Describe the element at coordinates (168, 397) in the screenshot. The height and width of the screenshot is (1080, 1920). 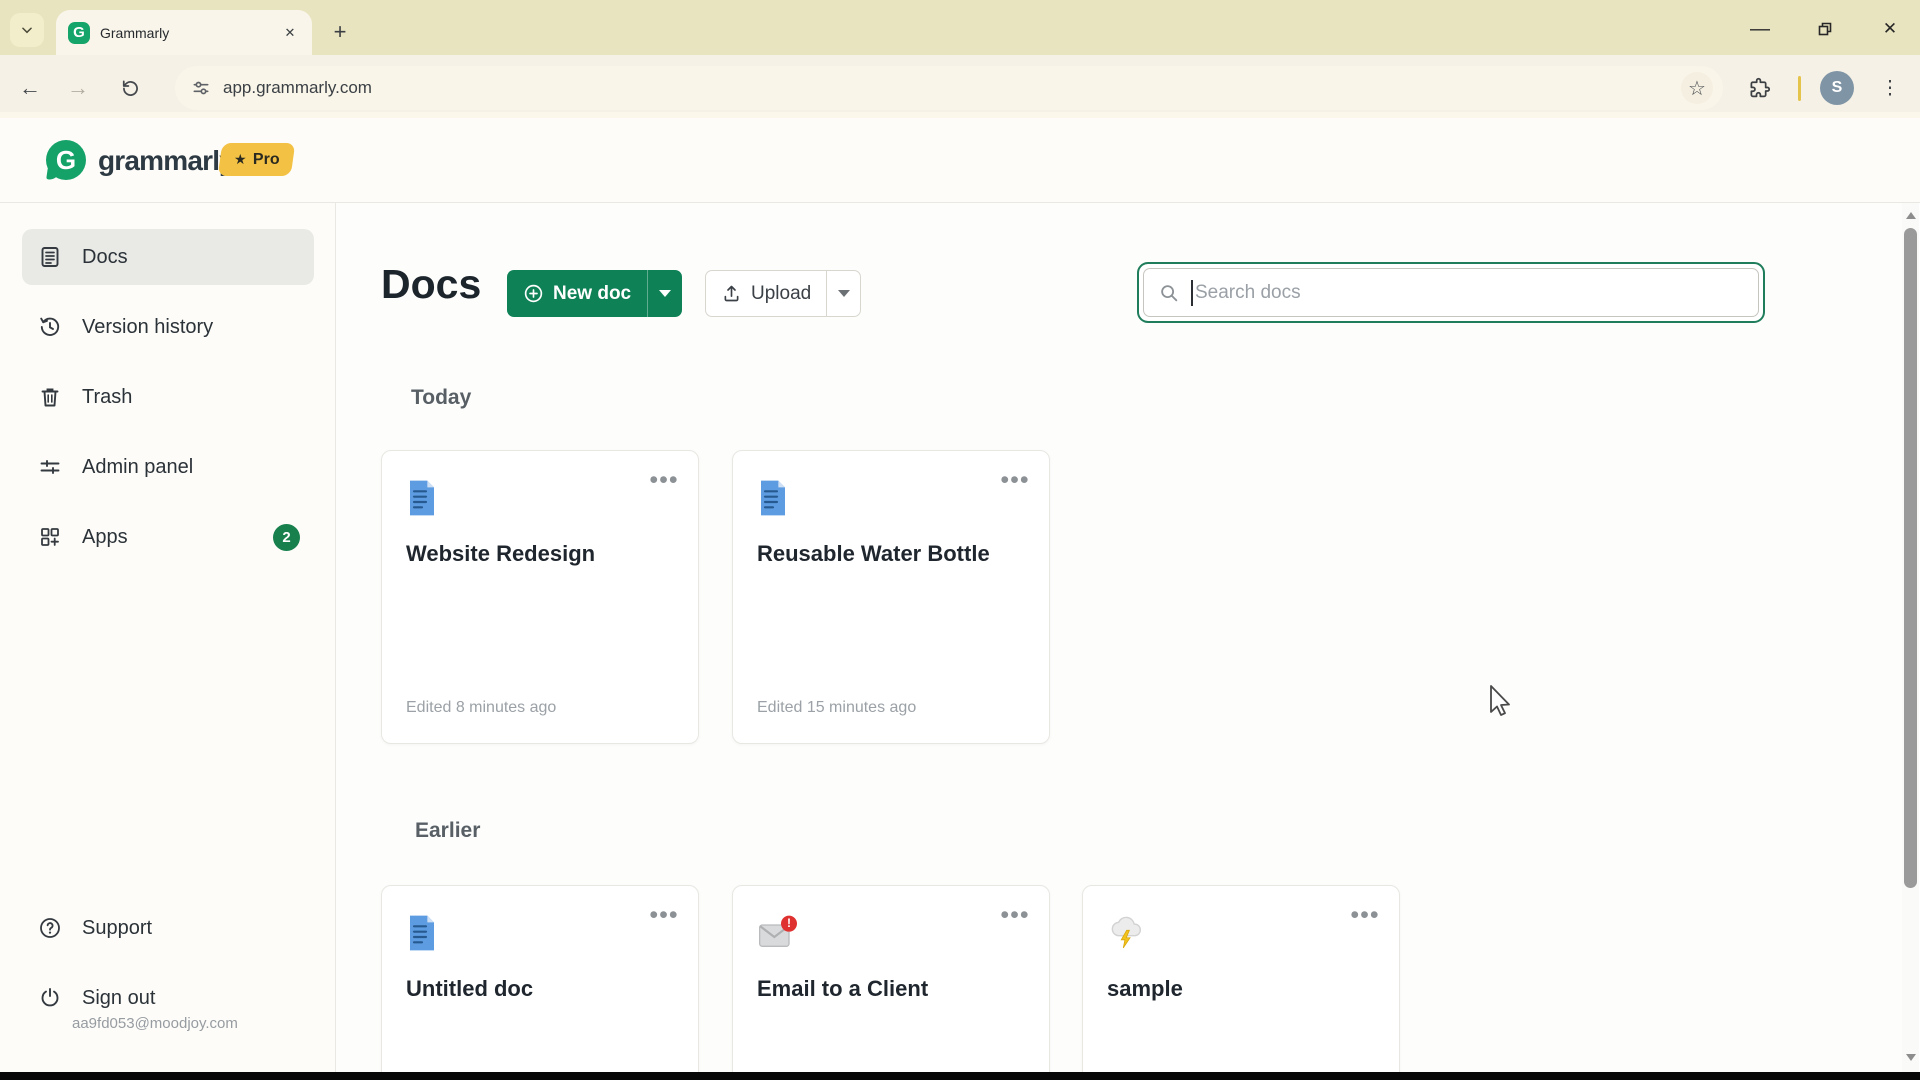
I see `sidebar-item-trash: Trash` at that location.